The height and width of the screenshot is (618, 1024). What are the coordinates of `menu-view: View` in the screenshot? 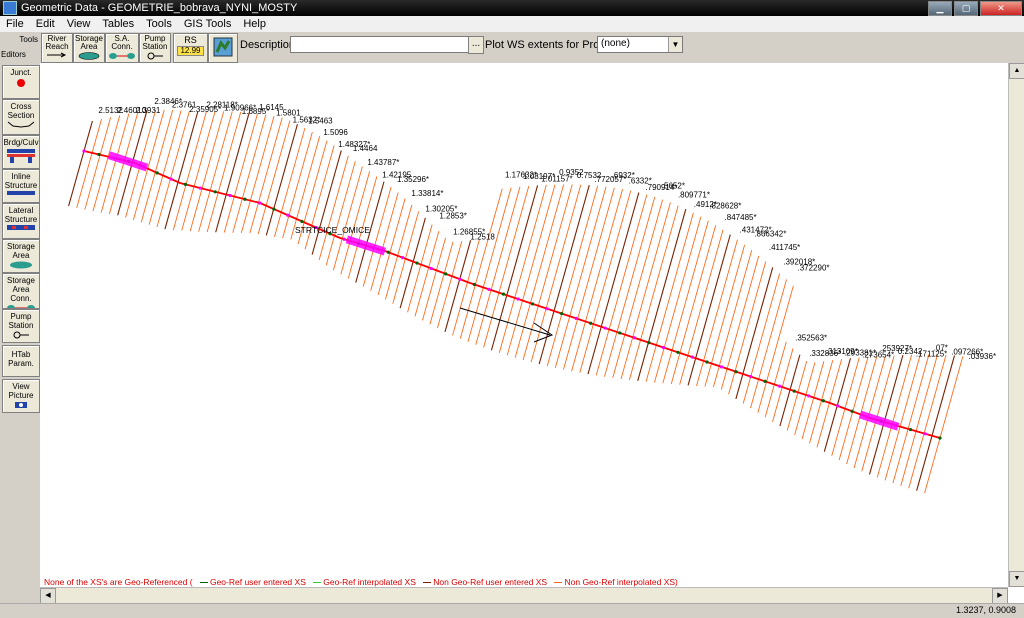 It's located at (79, 24).